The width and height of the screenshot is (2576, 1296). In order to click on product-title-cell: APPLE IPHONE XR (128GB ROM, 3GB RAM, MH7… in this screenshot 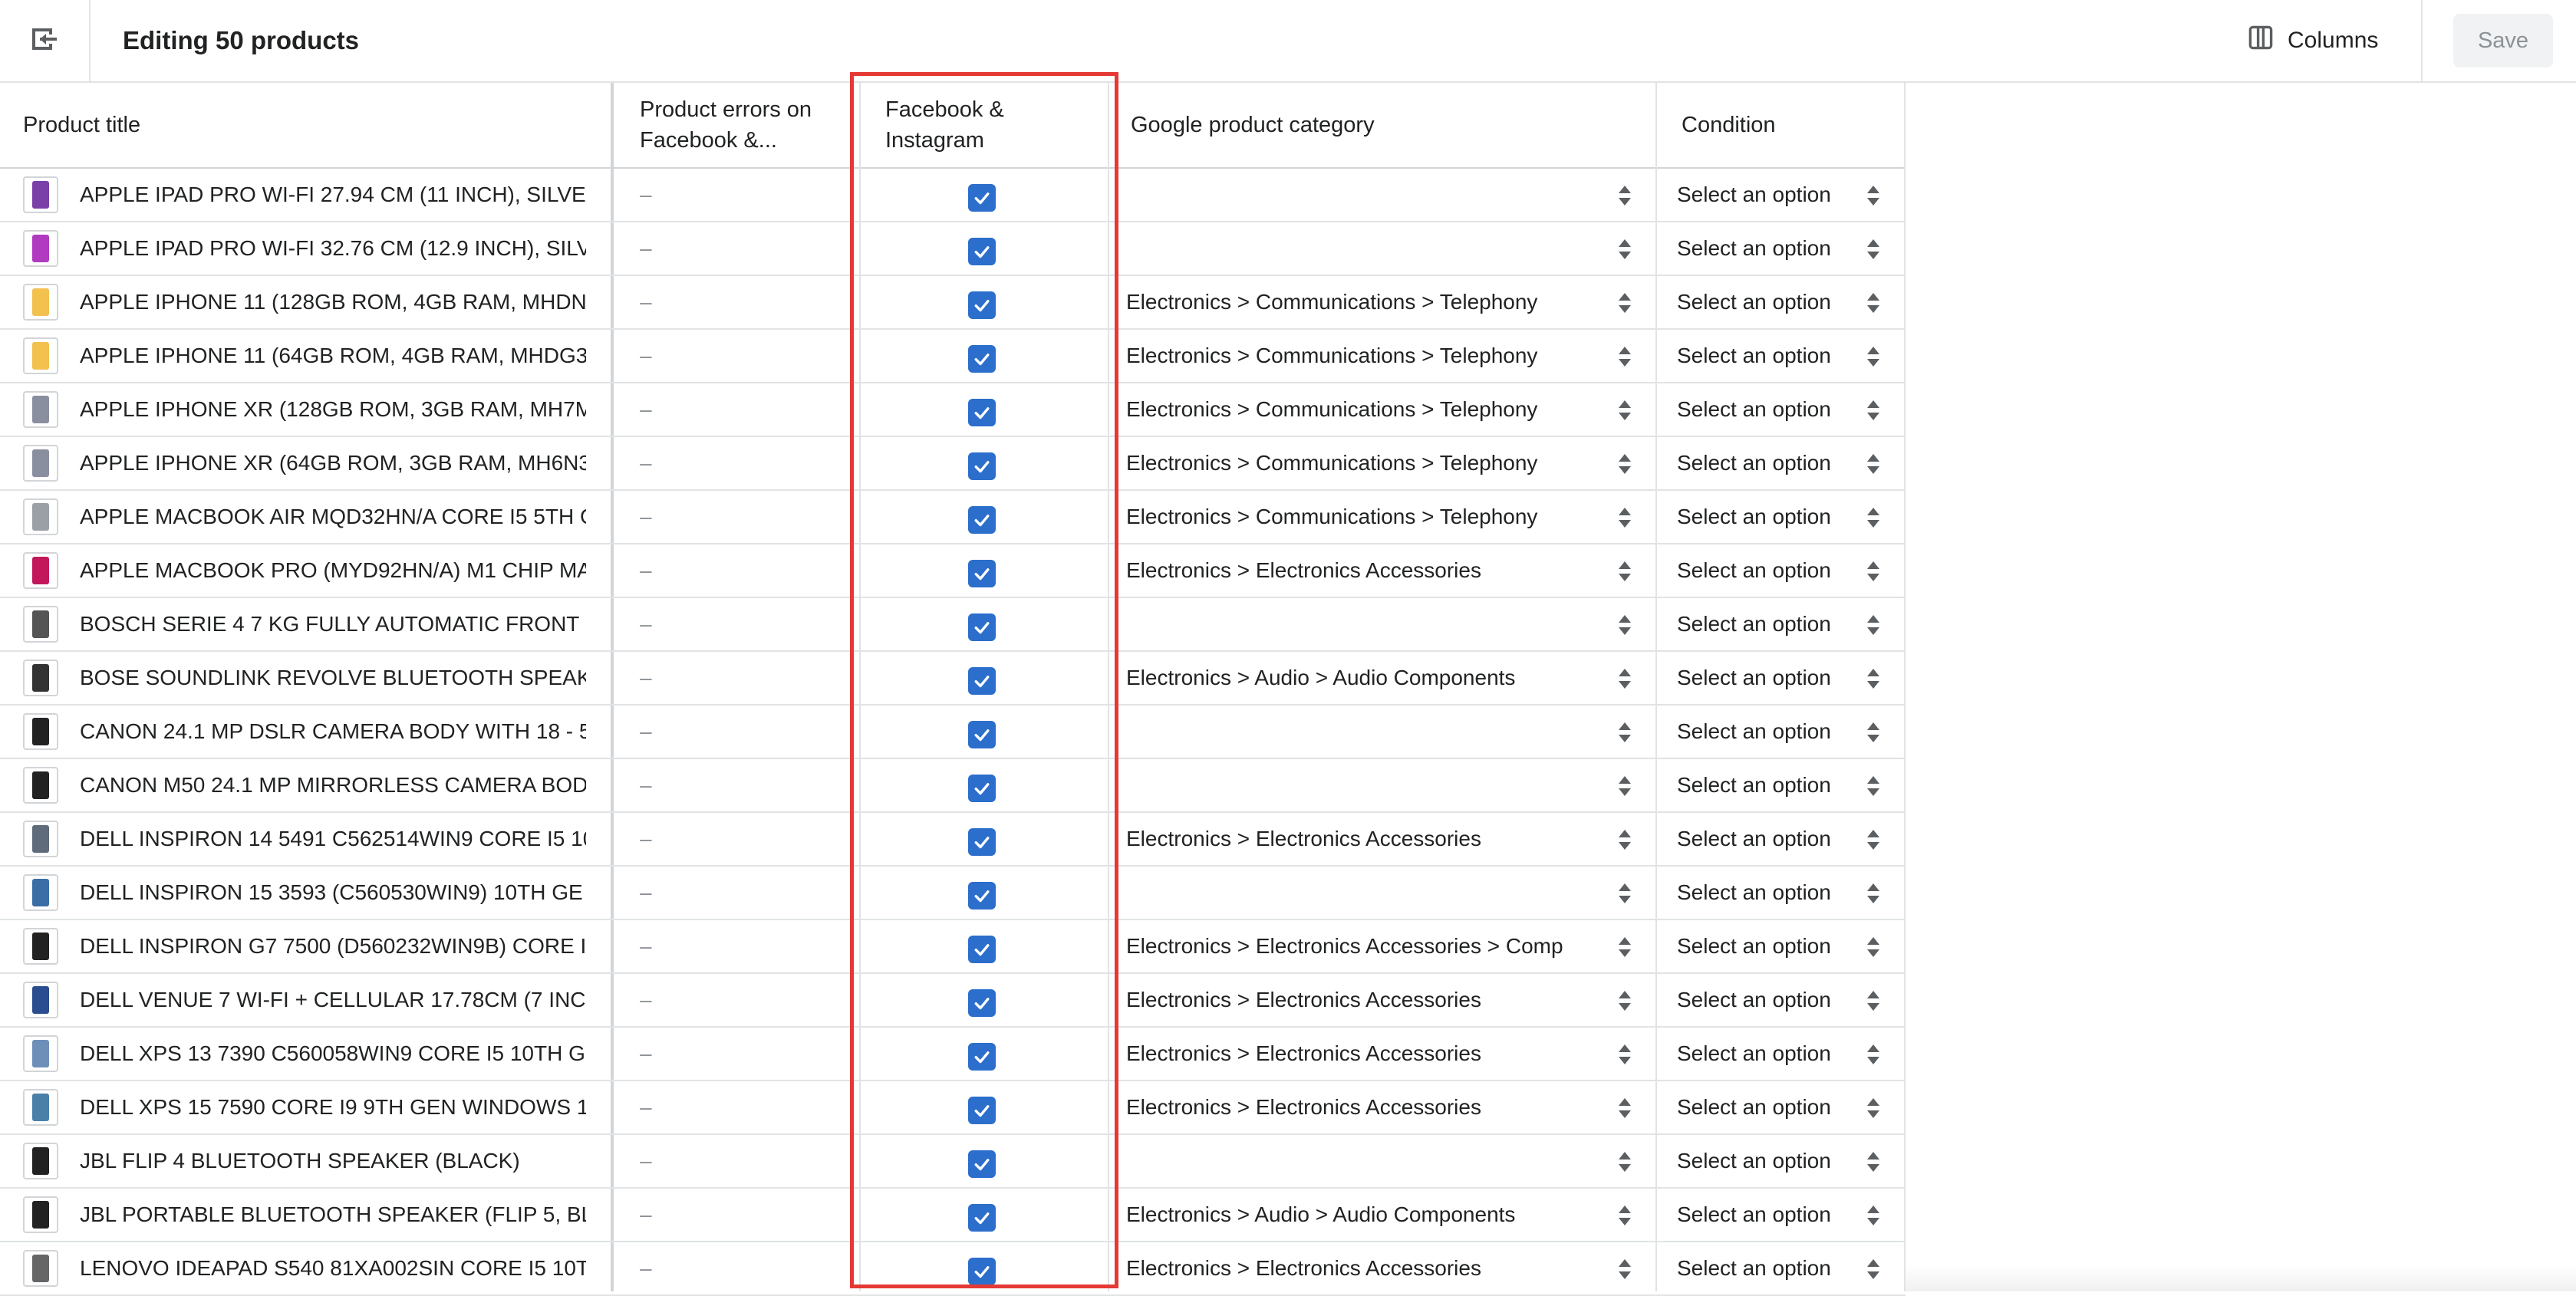, I will do `click(333, 409)`.